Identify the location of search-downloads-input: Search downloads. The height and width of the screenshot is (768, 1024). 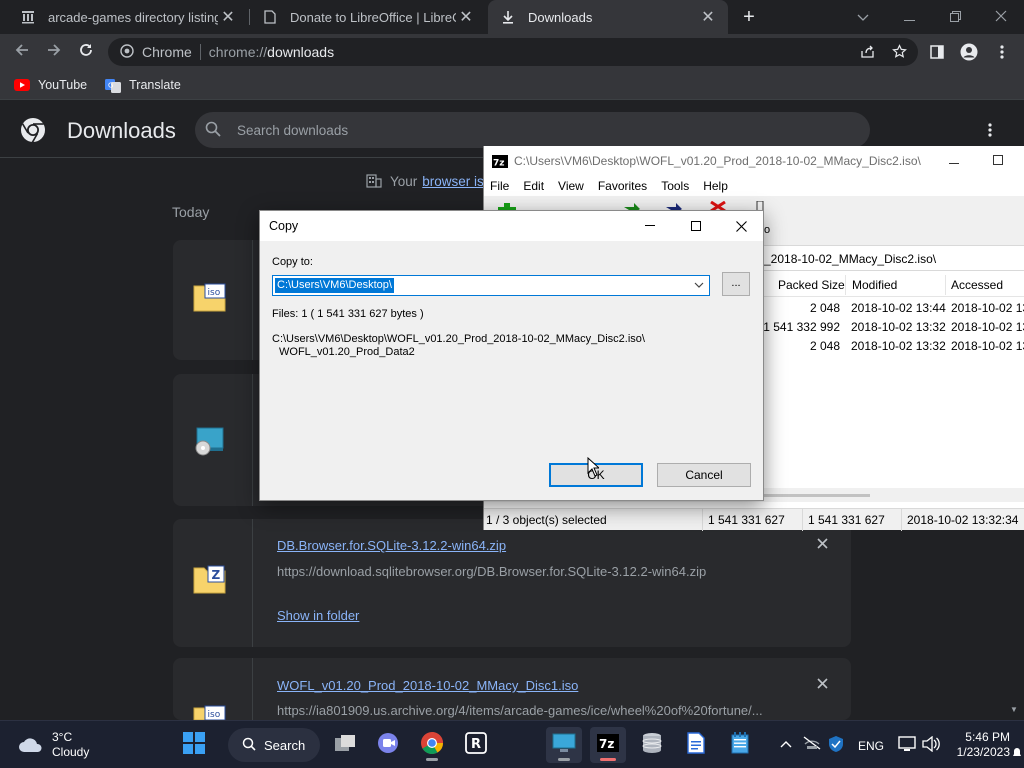
(532, 130).